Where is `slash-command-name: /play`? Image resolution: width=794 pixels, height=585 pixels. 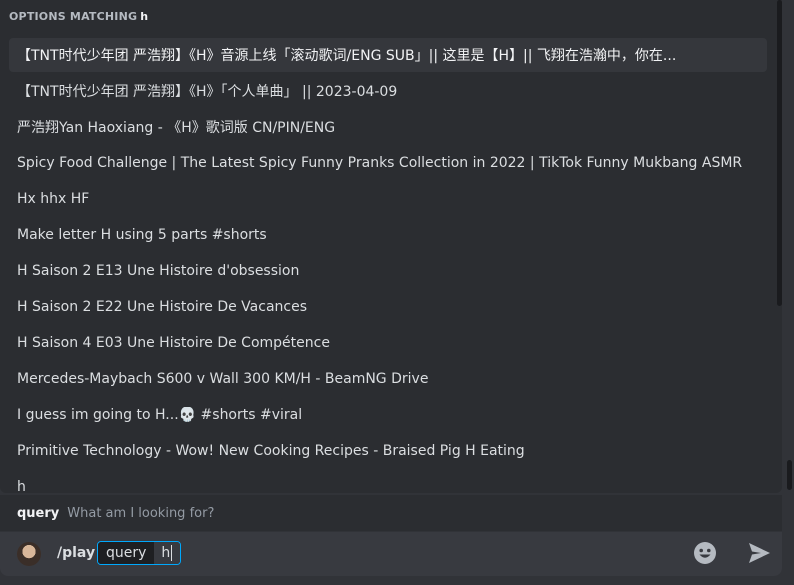
slash-command-name: /play is located at coordinates (76, 553).